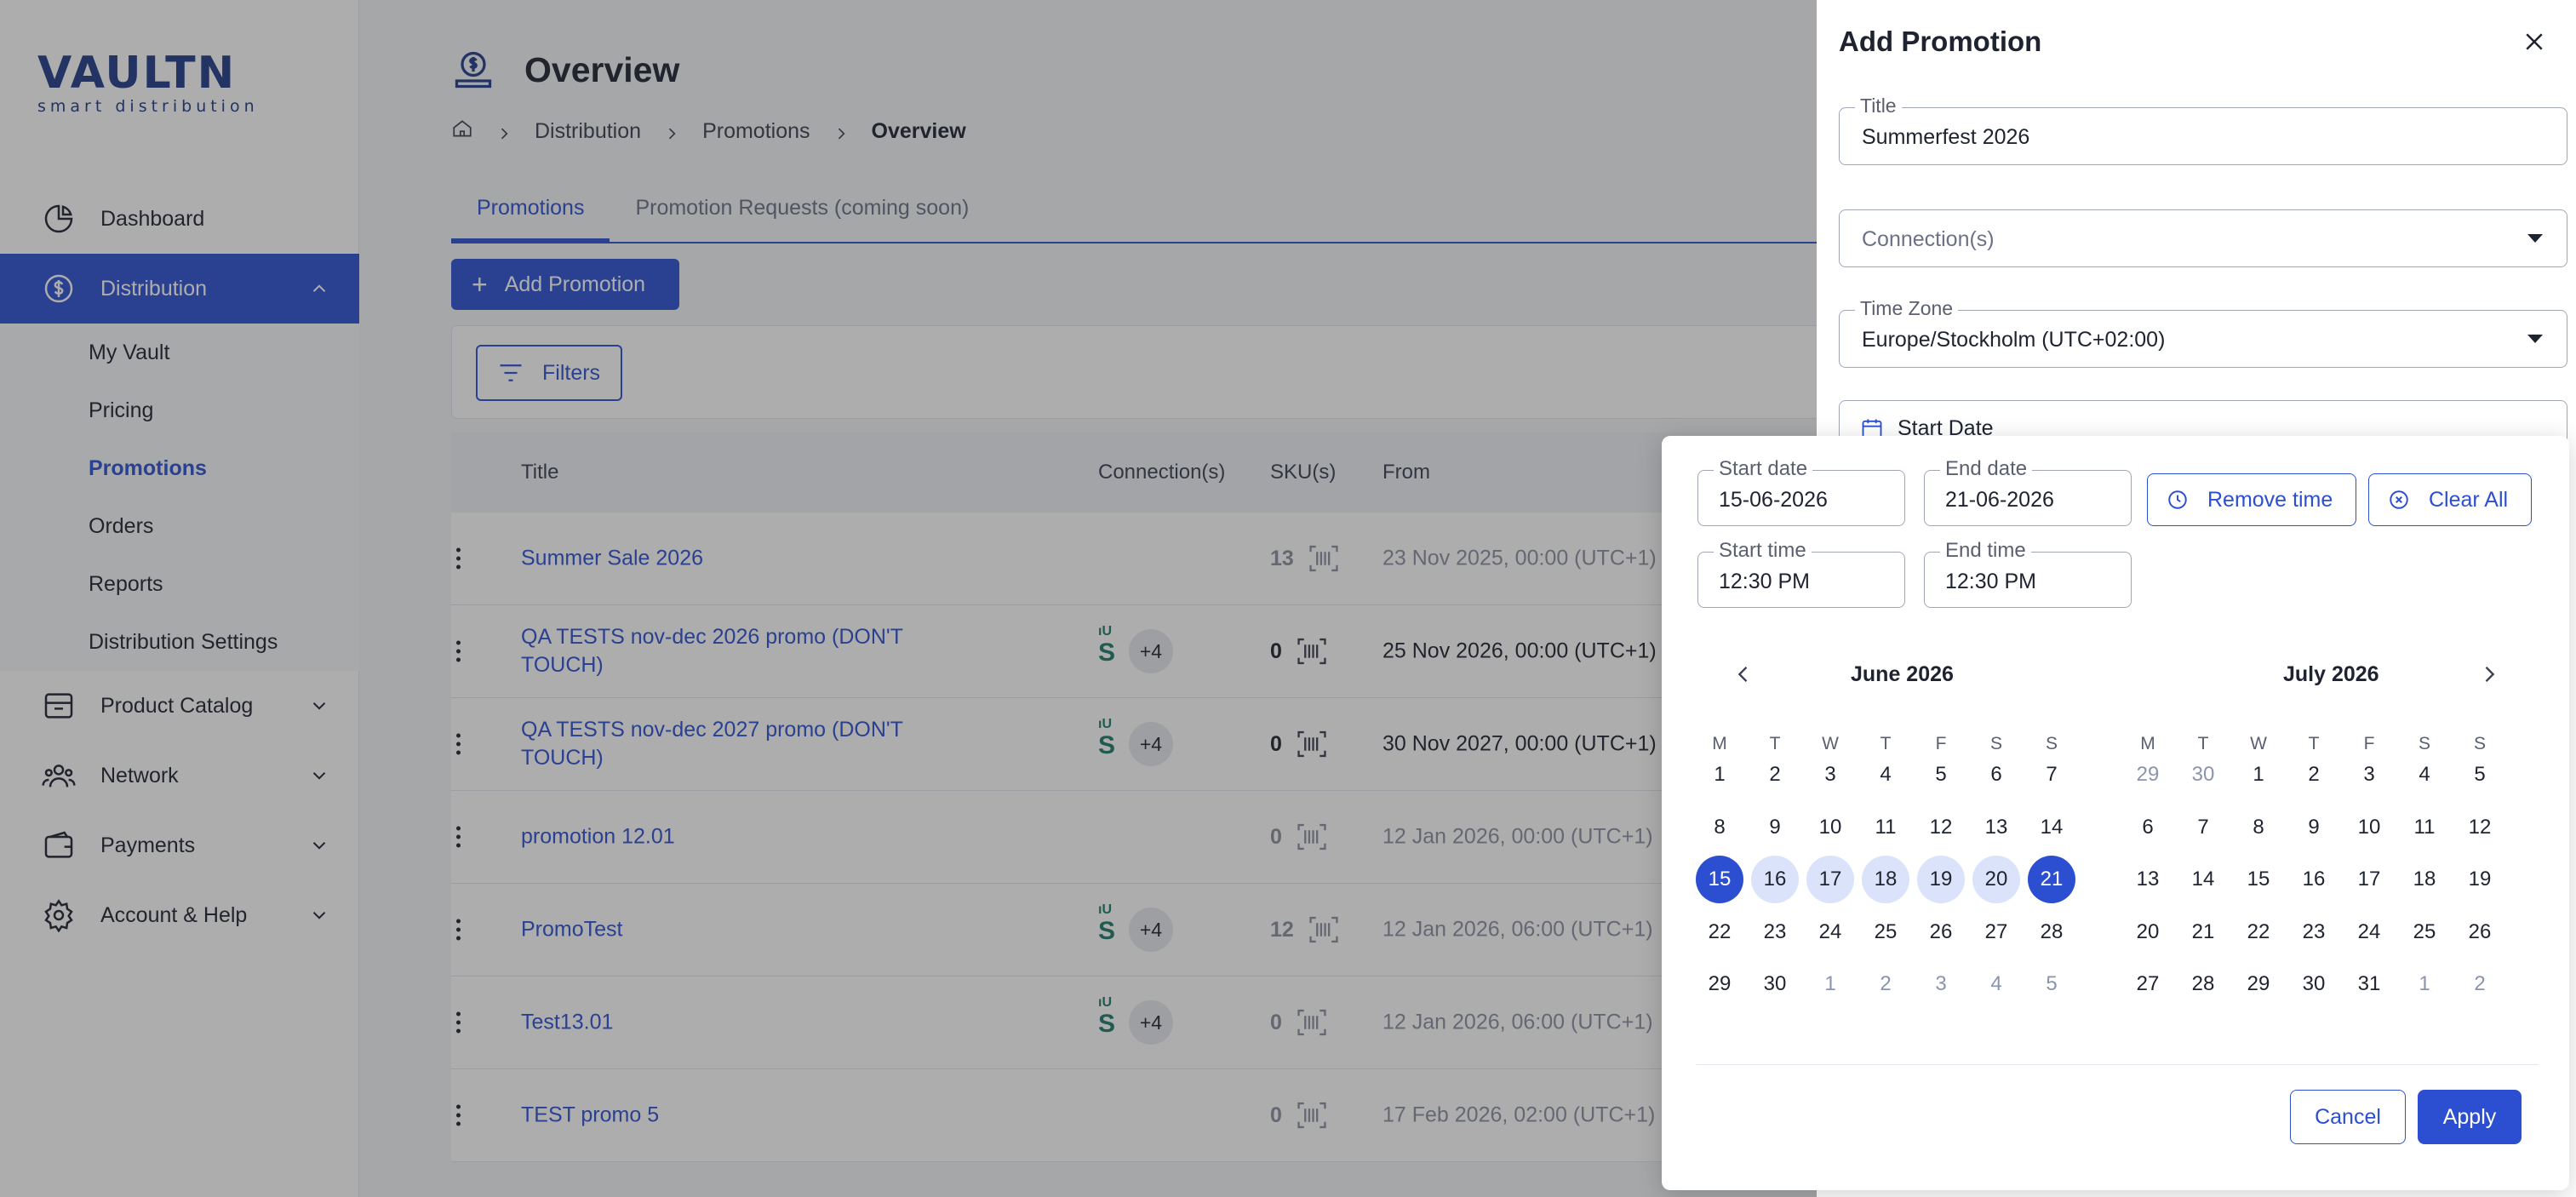 Image resolution: width=2576 pixels, height=1197 pixels. What do you see at coordinates (2203, 129) in the screenshot?
I see `title-field: Title Summerfest 2026` at bounding box center [2203, 129].